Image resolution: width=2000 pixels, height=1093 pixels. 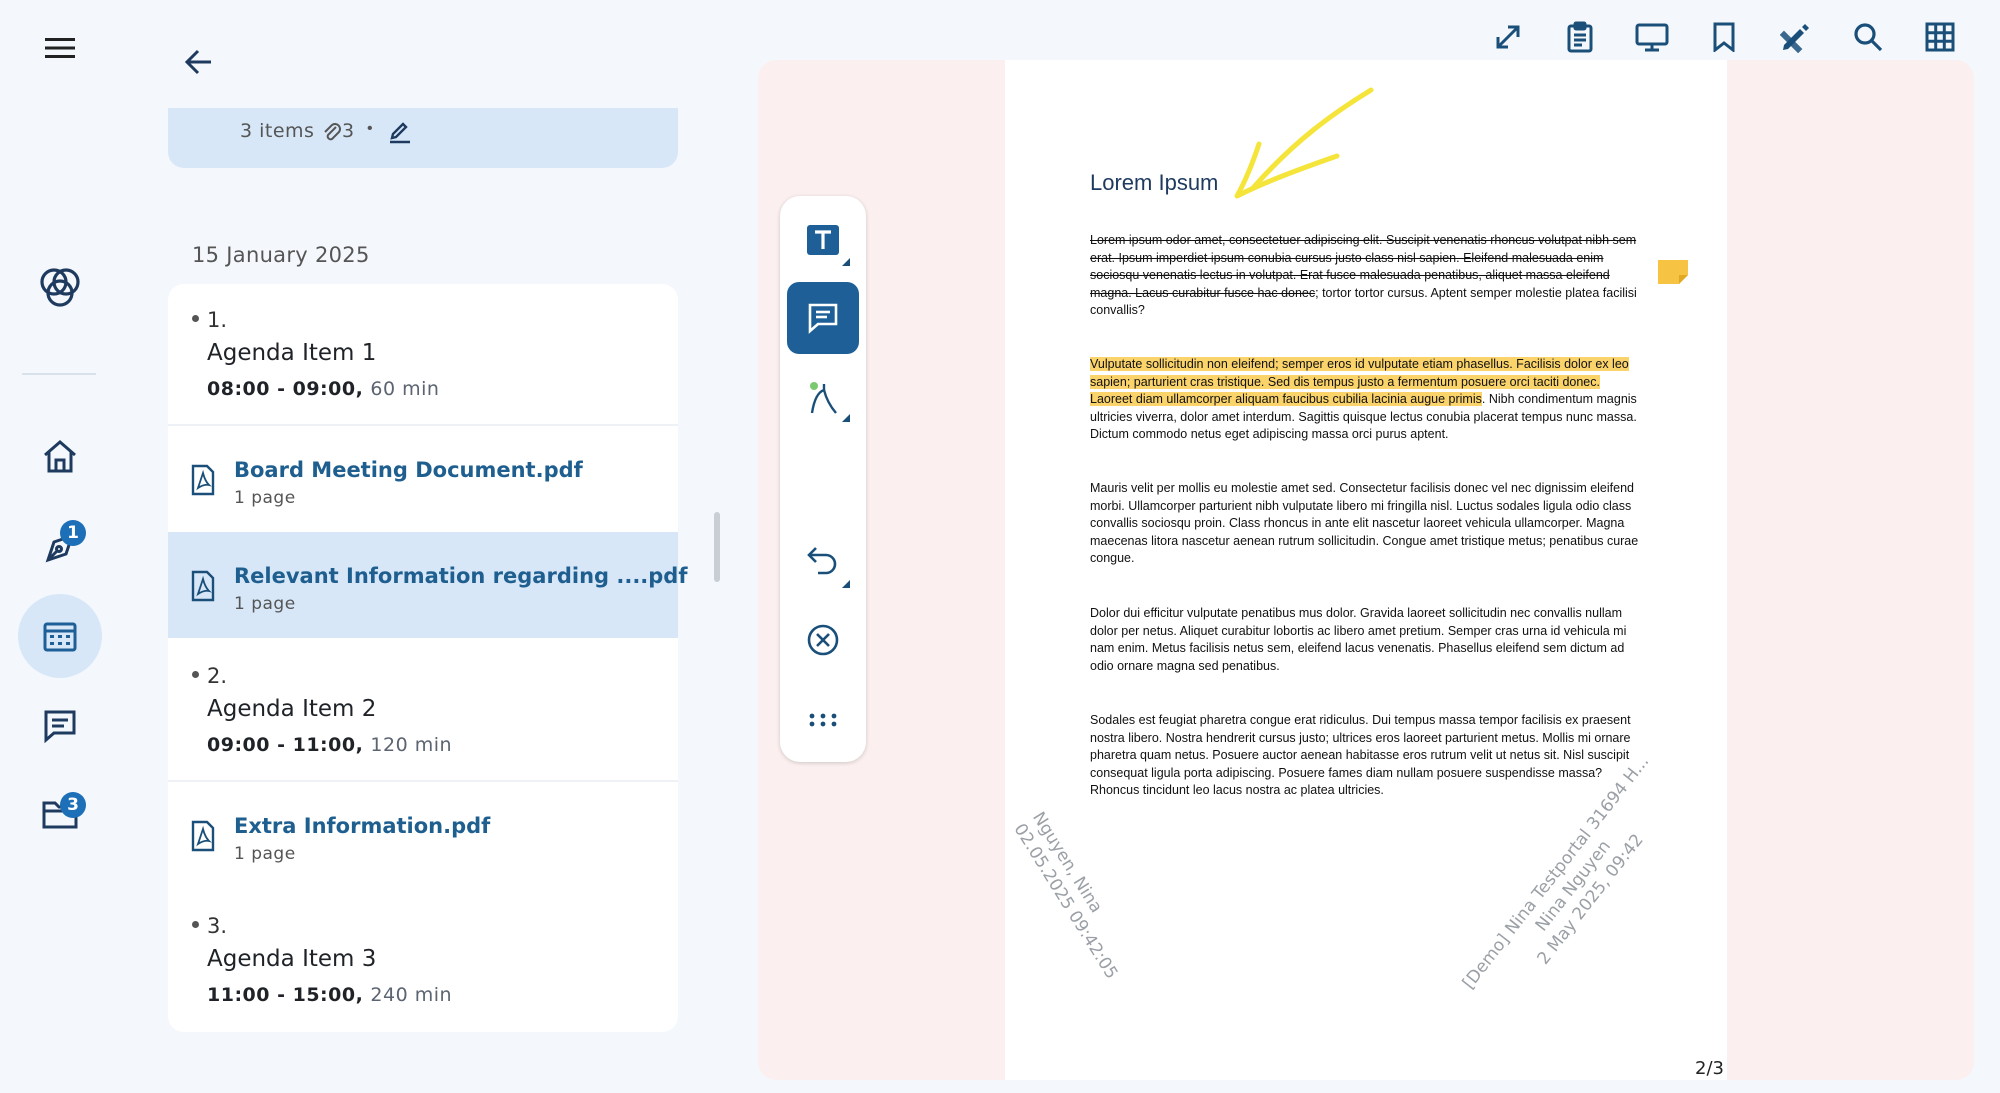 I want to click on clipboard-icon, so click(x=1580, y=37).